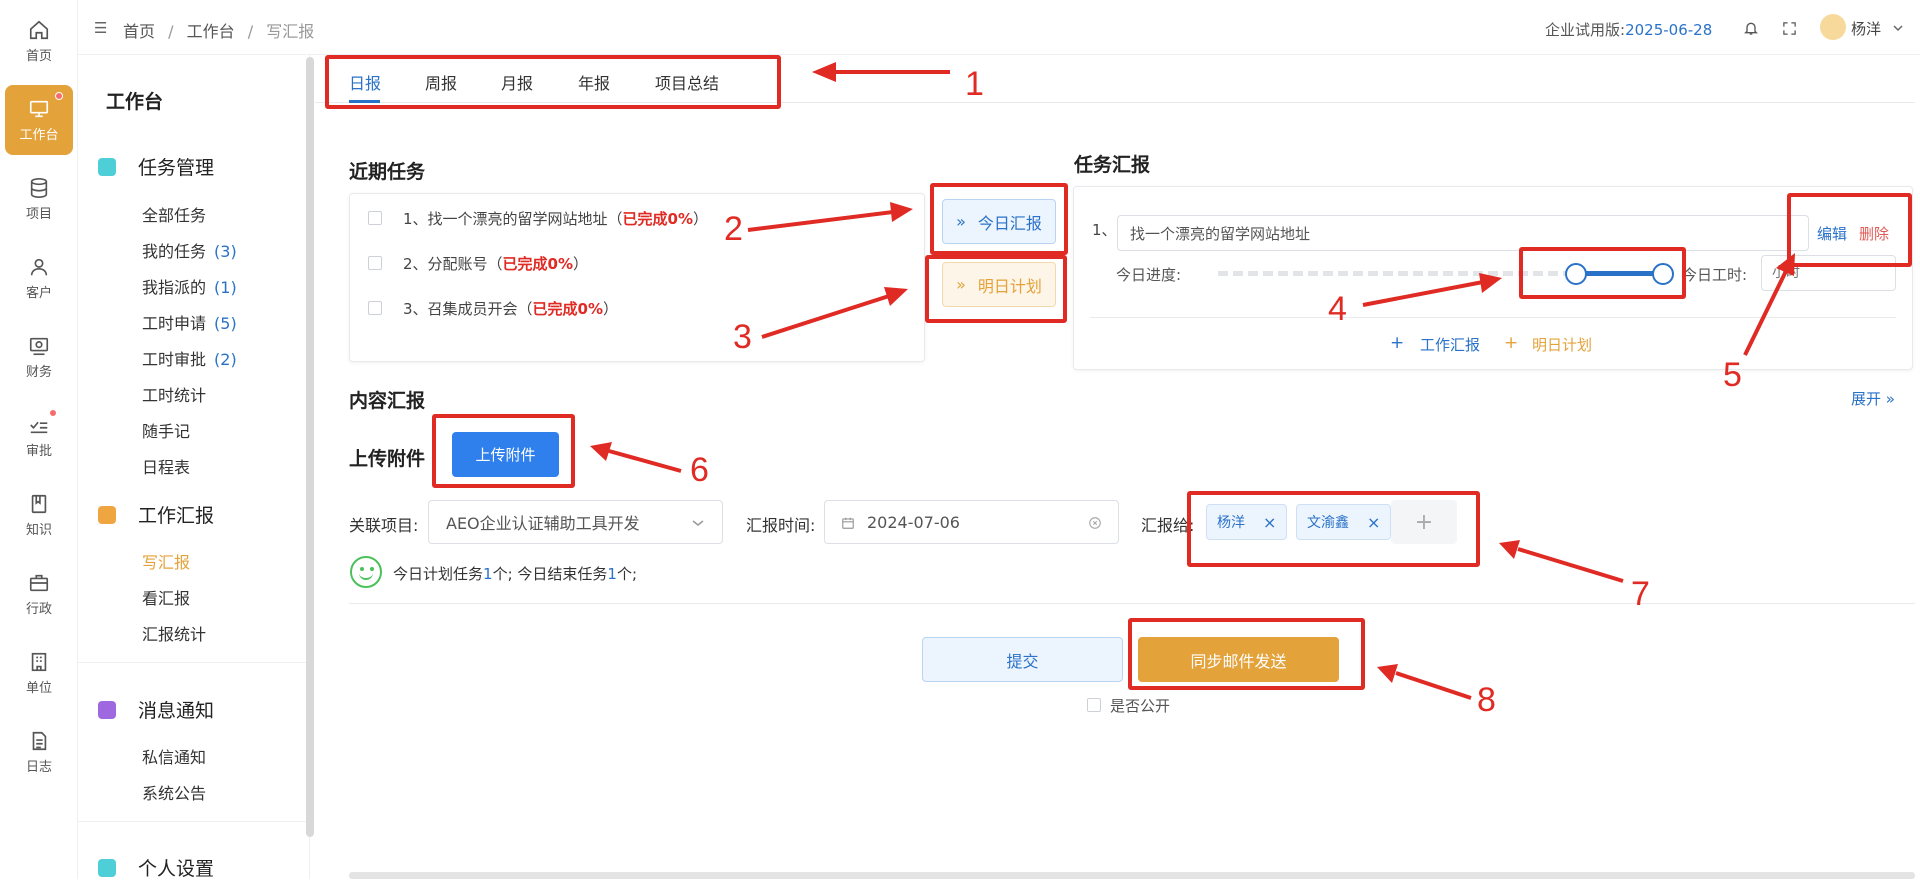 This screenshot has width=1920, height=881. What do you see at coordinates (189, 322) in the screenshot?
I see `sidebar-item-hour-request: 工时申请 (5)` at bounding box center [189, 322].